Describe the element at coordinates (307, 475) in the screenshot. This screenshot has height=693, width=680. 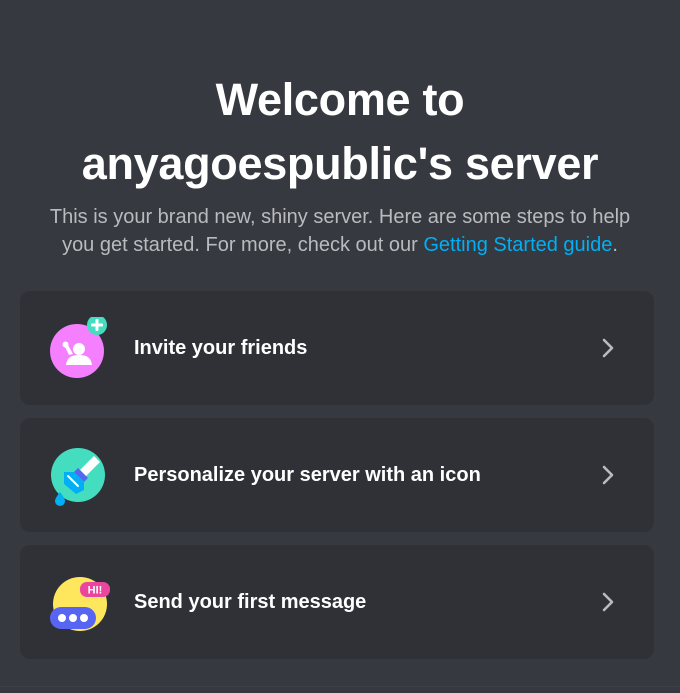
I see `card-label: Personalize your server with an icon` at that location.